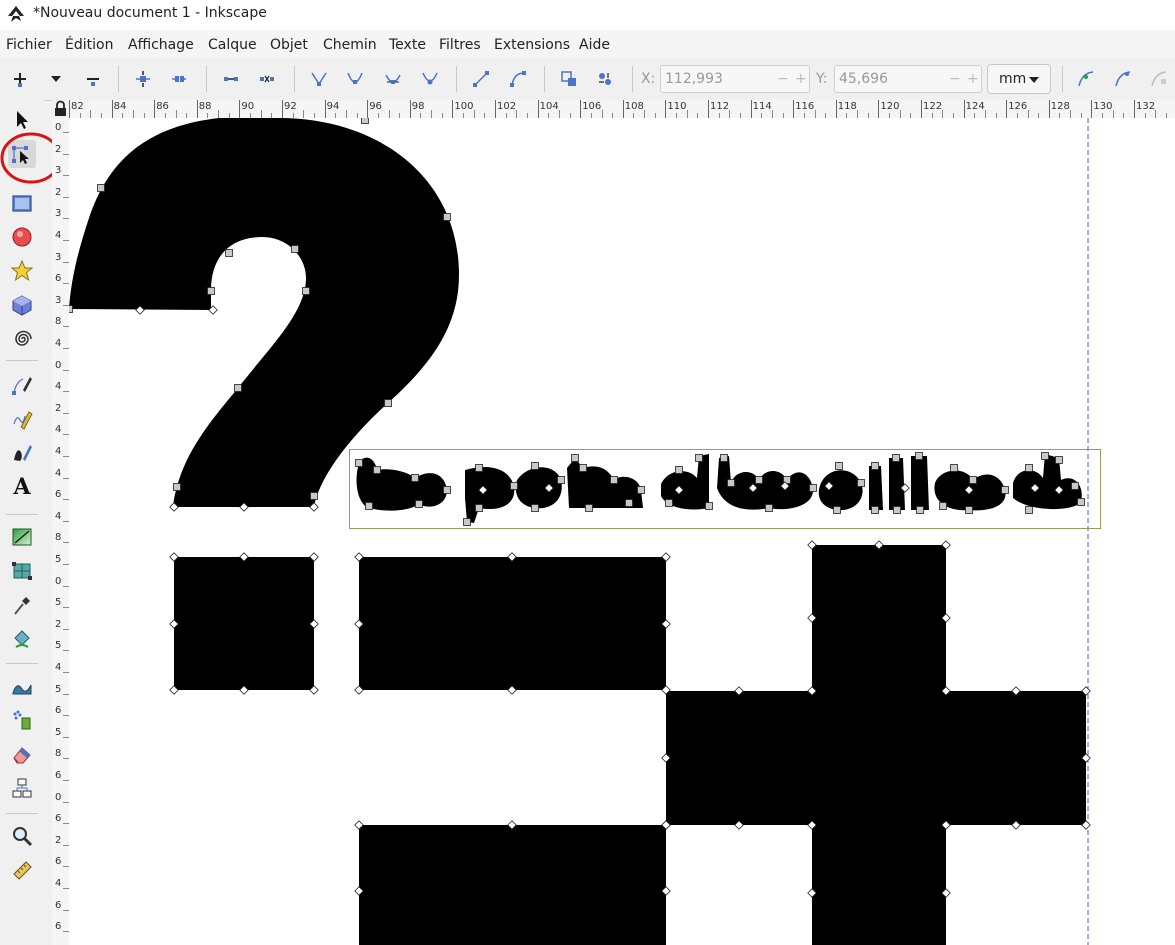  Describe the element at coordinates (605, 79) in the screenshot. I see `stroke-to-path-icon` at that location.